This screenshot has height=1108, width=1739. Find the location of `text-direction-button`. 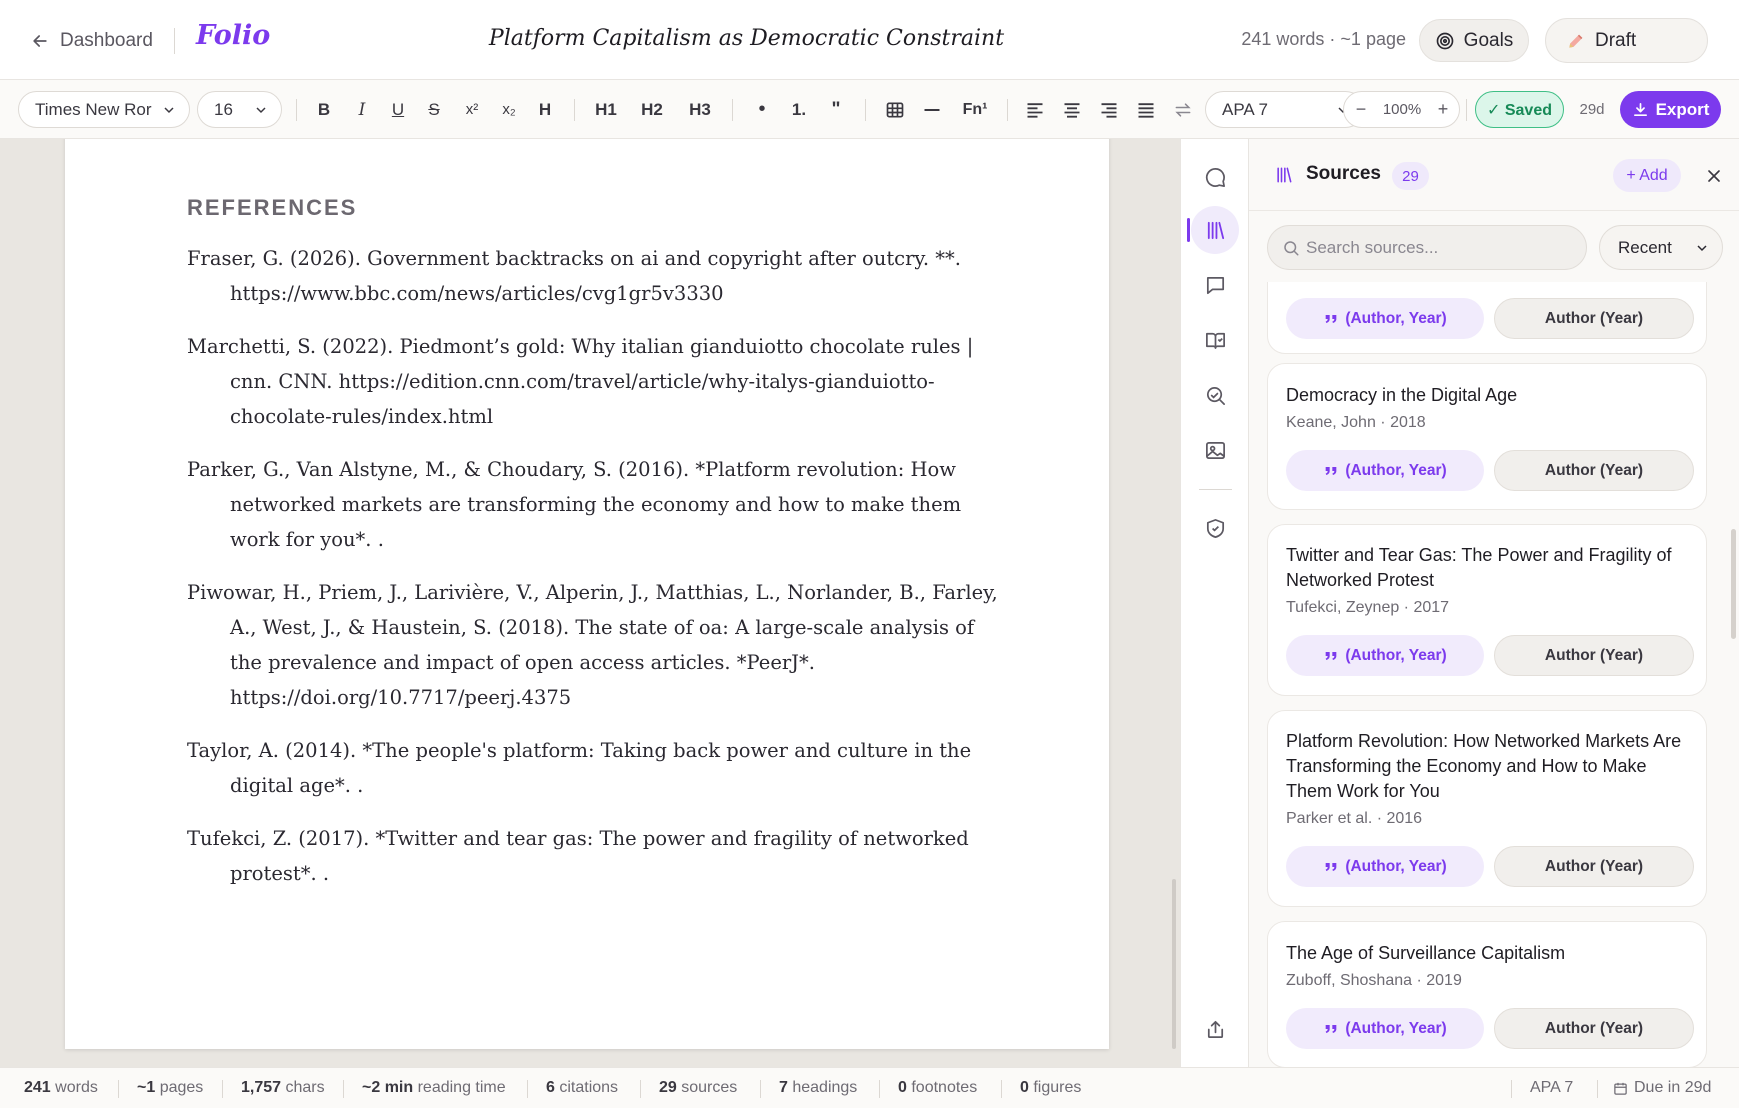

text-direction-button is located at coordinates (1183, 109).